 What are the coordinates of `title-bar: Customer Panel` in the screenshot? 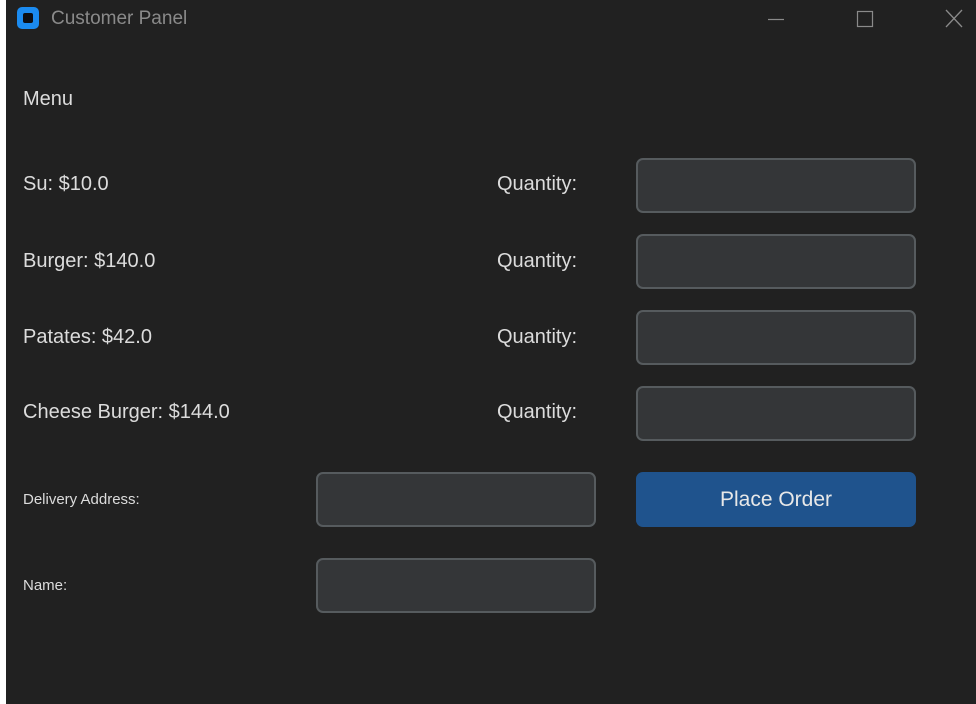 It's located at (491, 20).